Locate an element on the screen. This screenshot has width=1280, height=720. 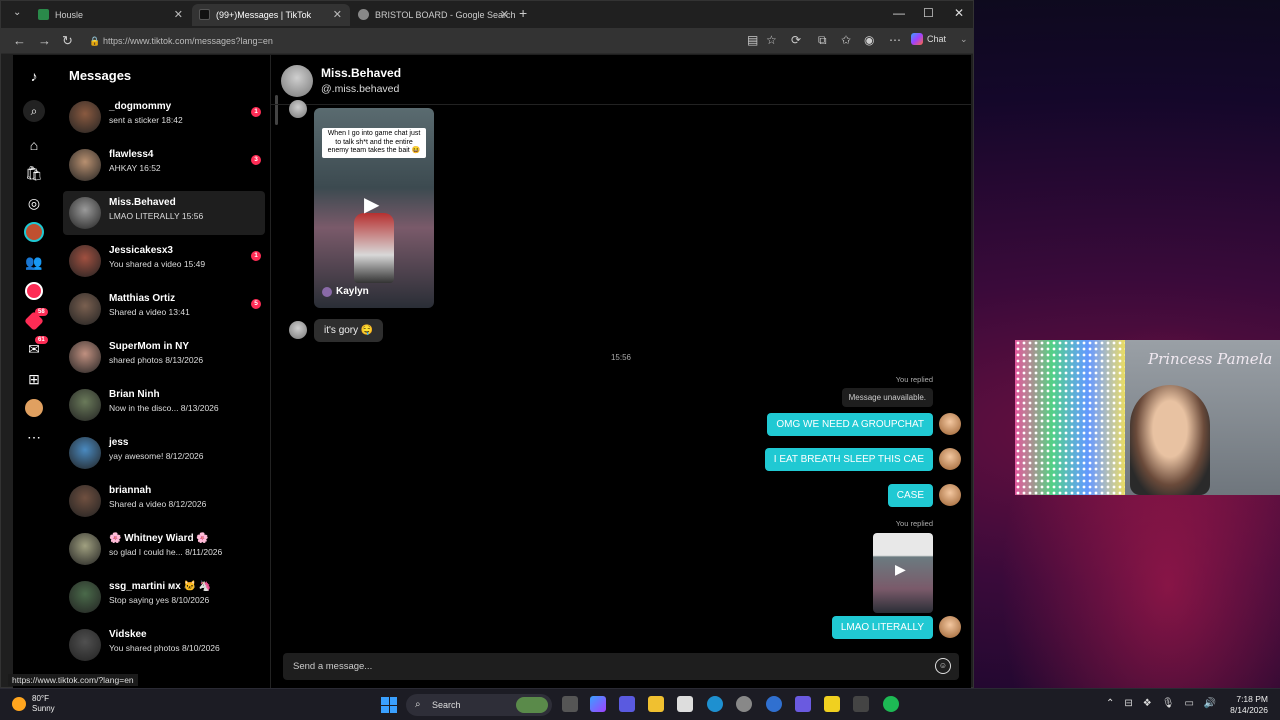
discord-icon is located at coordinates (803, 704).